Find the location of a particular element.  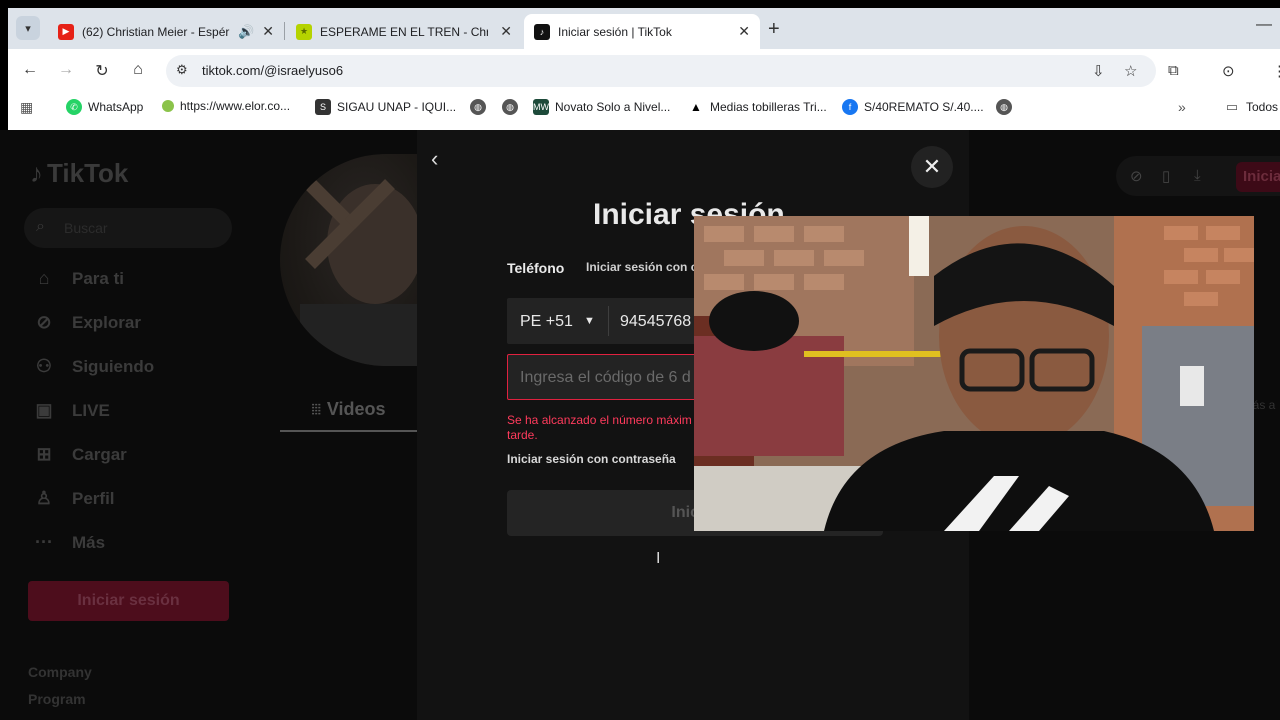

back-icon: ‹ is located at coordinates (434, 159).